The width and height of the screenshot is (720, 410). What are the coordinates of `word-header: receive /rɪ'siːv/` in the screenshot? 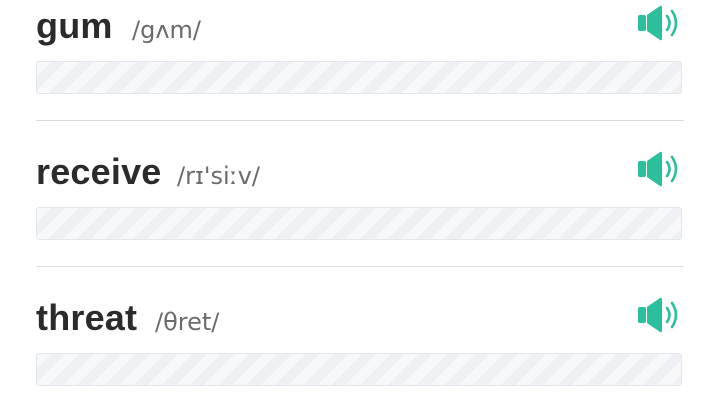 It's located at (360, 175).